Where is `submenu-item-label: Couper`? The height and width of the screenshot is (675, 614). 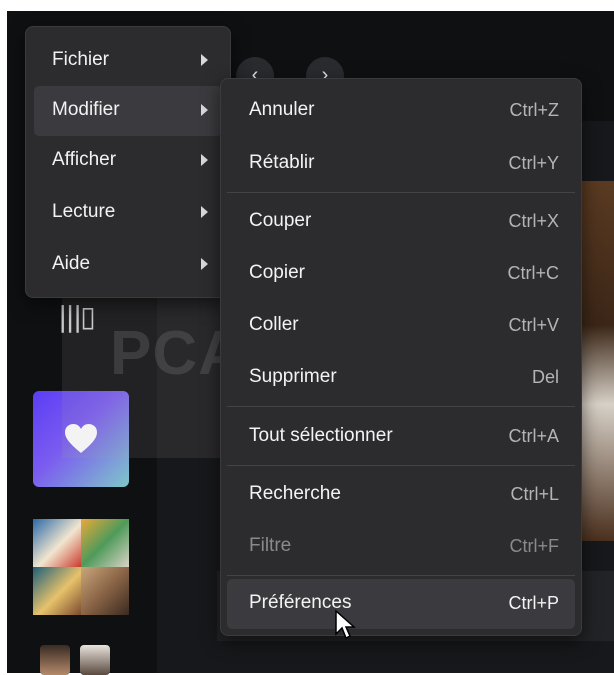
submenu-item-label: Couper is located at coordinates (280, 220).